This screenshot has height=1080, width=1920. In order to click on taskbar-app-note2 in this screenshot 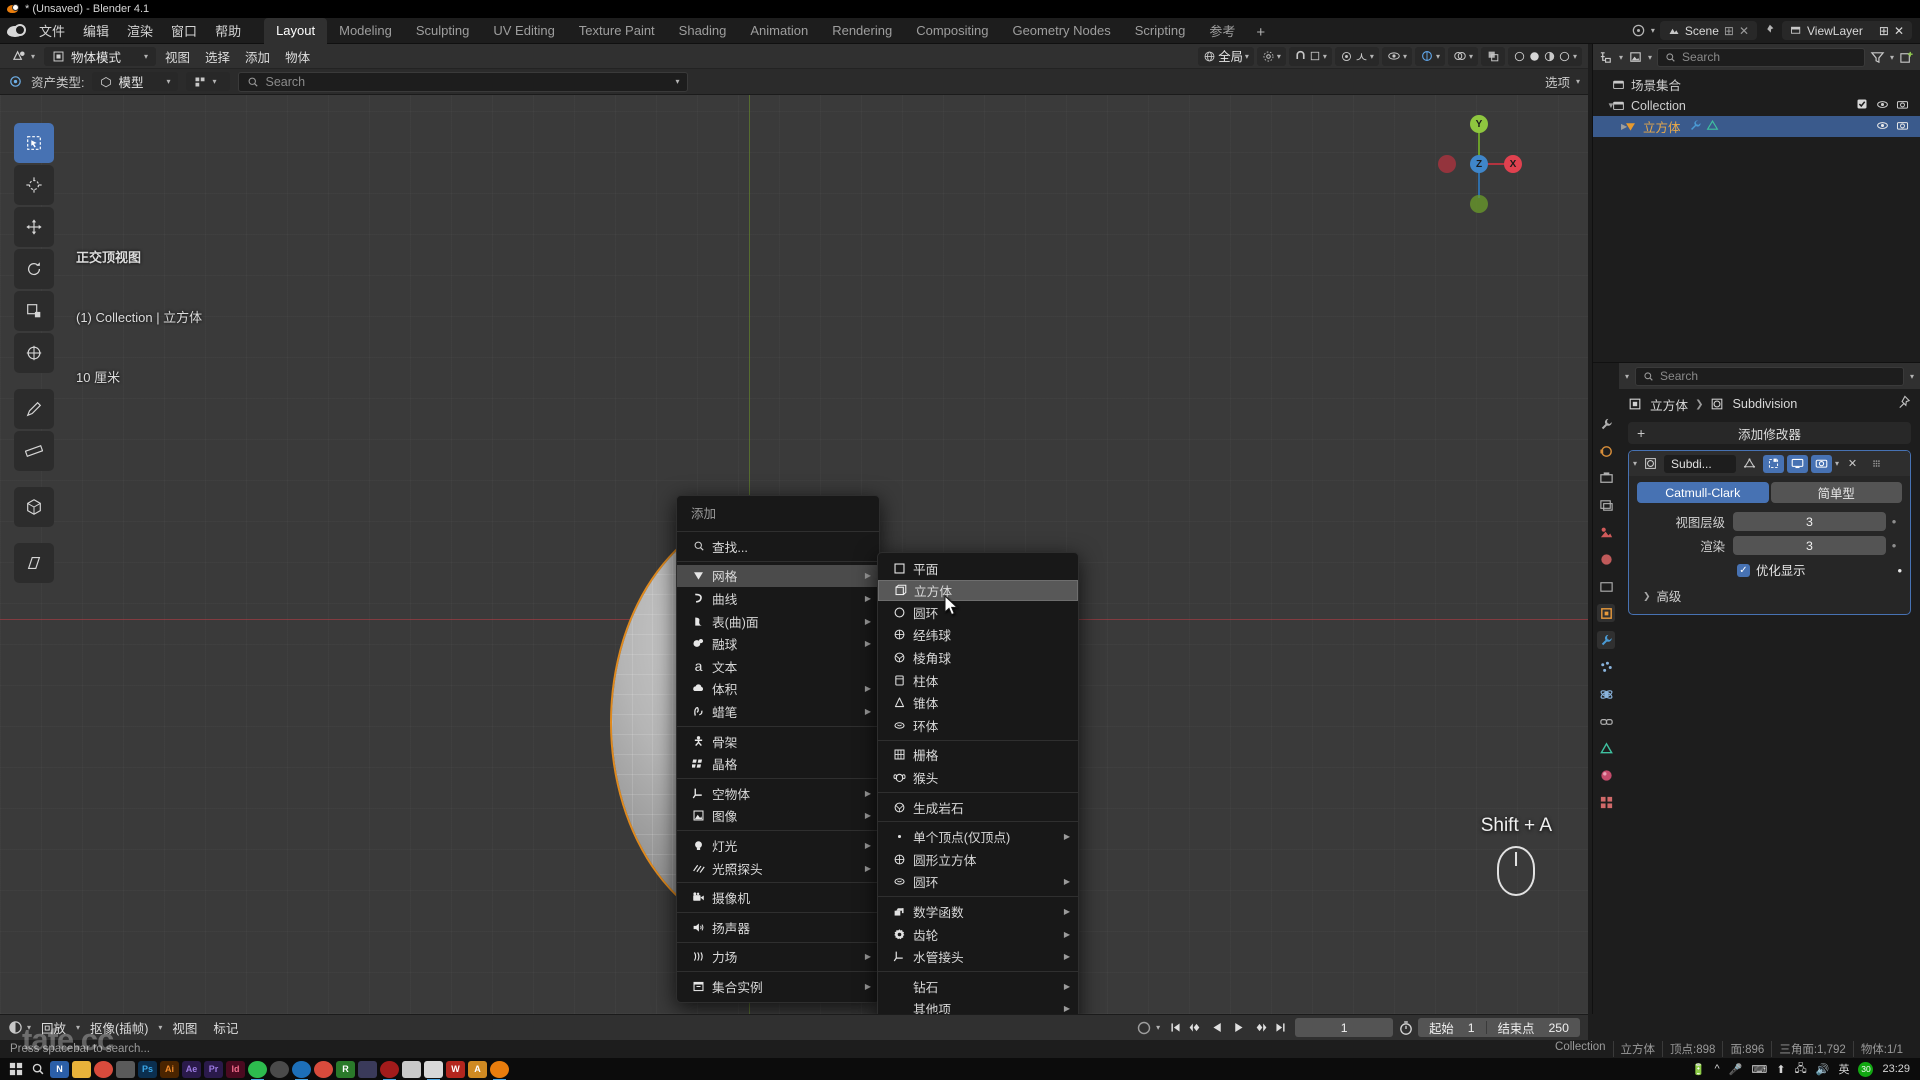, I will do `click(411, 1069)`.